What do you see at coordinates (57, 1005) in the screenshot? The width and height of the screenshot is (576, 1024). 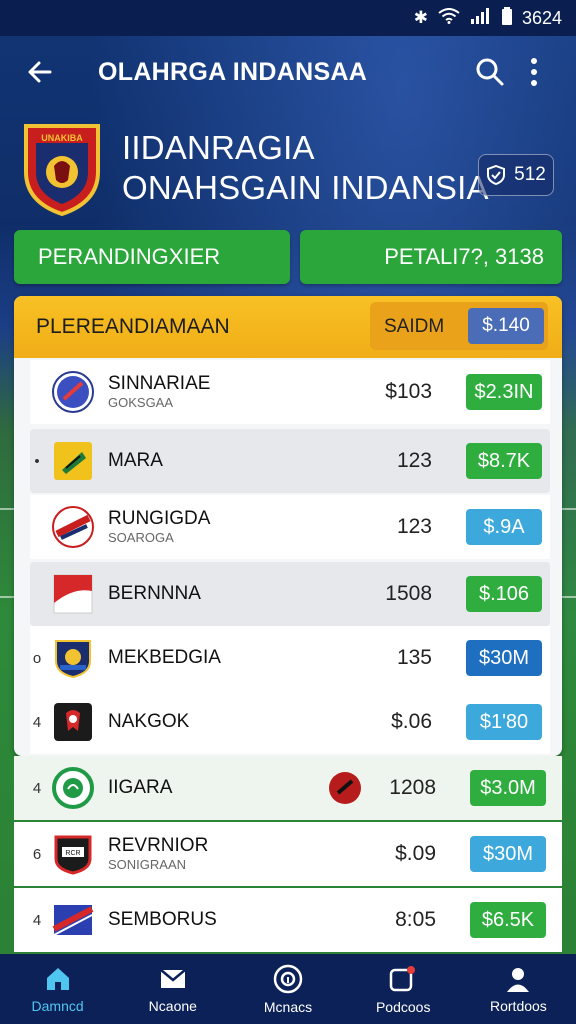 I see `nav-label: Damncd` at bounding box center [57, 1005].